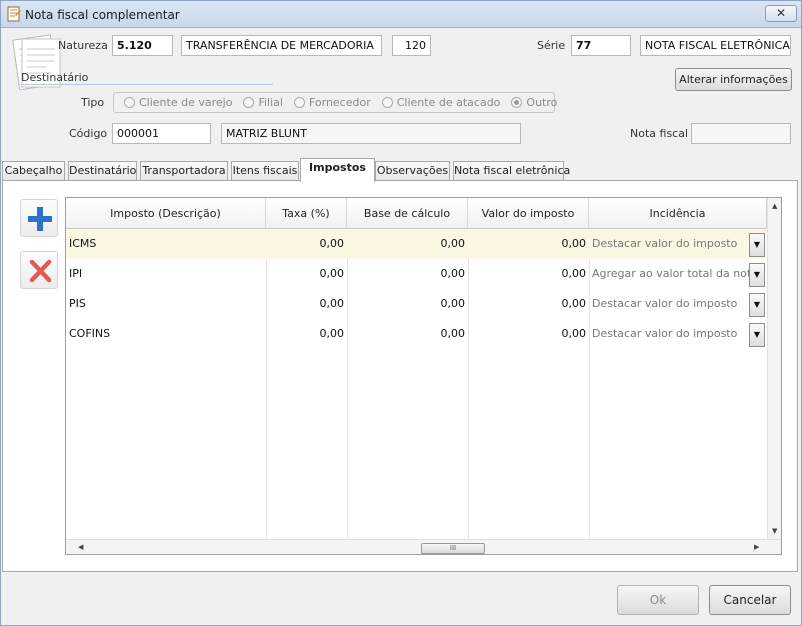  Describe the element at coordinates (147, 84) in the screenshot. I see `section-divider` at that location.